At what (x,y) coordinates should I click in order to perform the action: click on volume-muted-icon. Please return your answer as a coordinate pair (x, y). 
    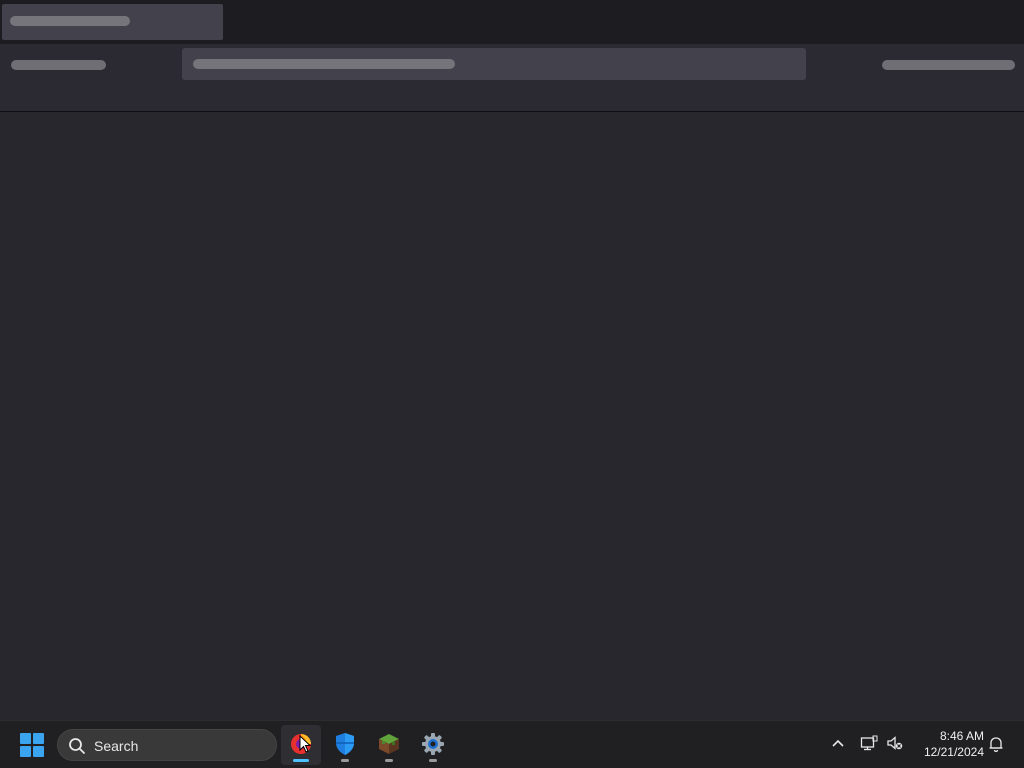
    Looking at the image, I should click on (895, 744).